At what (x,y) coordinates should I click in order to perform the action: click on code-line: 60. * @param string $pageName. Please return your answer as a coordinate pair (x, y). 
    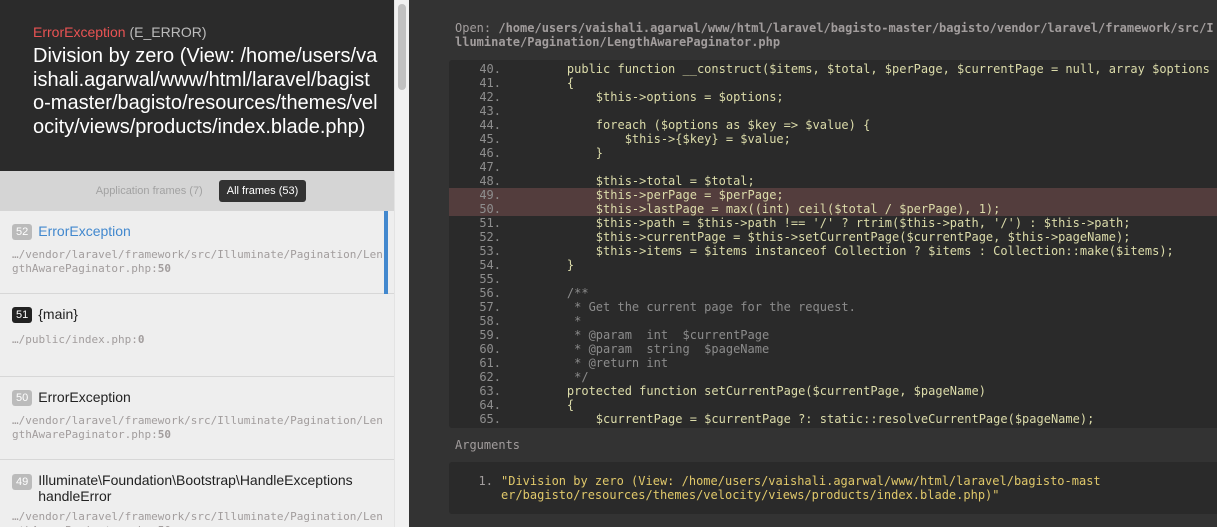
    Looking at the image, I should click on (833, 349).